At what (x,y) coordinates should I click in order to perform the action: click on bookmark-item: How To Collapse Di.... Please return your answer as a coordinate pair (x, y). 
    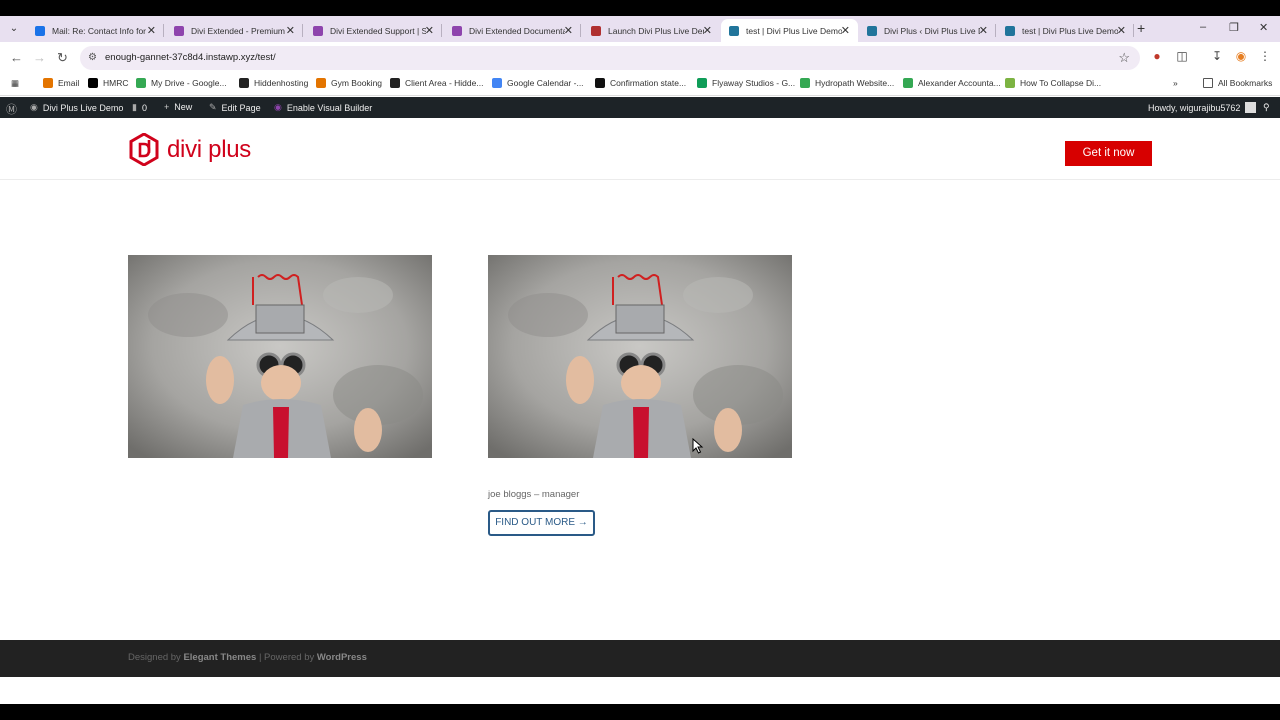
    Looking at the image, I should click on (1053, 83).